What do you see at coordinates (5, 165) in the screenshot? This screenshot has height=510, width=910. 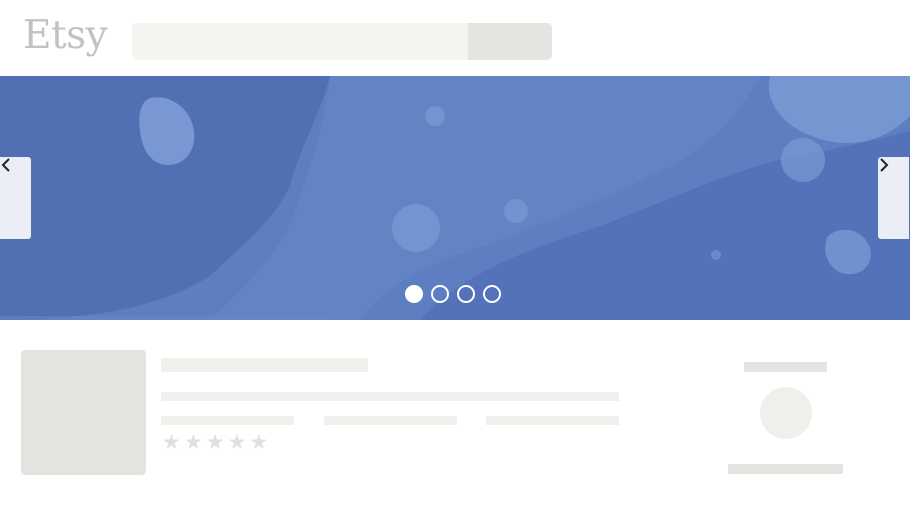 I see `chevron-left-icon` at bounding box center [5, 165].